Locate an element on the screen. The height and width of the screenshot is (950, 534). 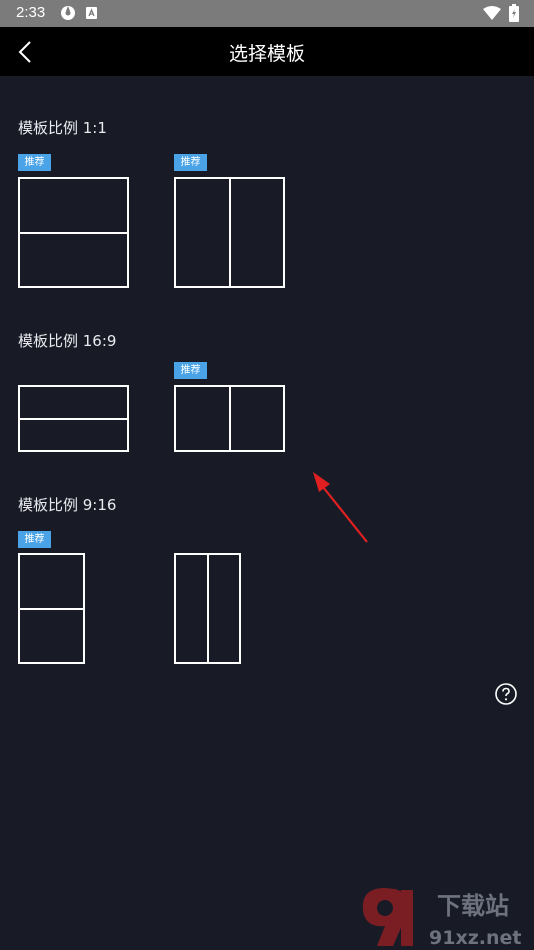
battery-icon is located at coordinates (514, 13).